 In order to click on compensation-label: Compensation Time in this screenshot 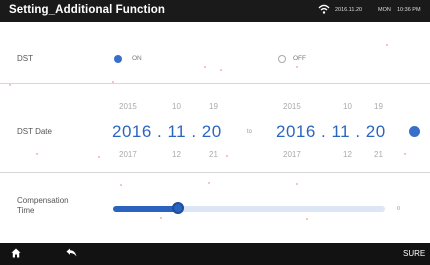, I will do `click(43, 206)`.